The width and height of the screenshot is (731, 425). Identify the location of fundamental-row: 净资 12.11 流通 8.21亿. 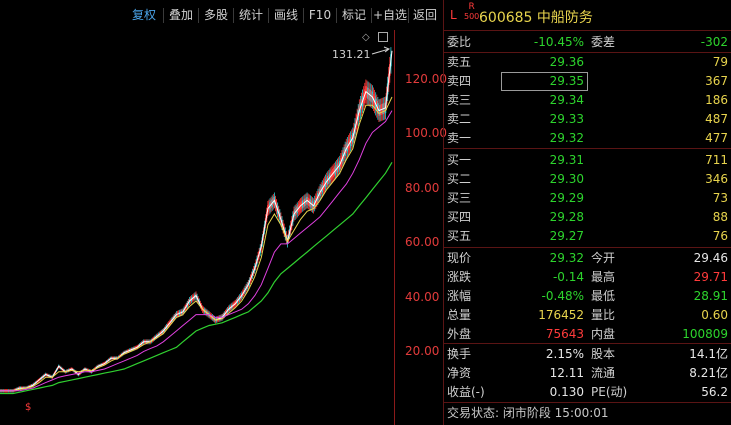
(587, 373).